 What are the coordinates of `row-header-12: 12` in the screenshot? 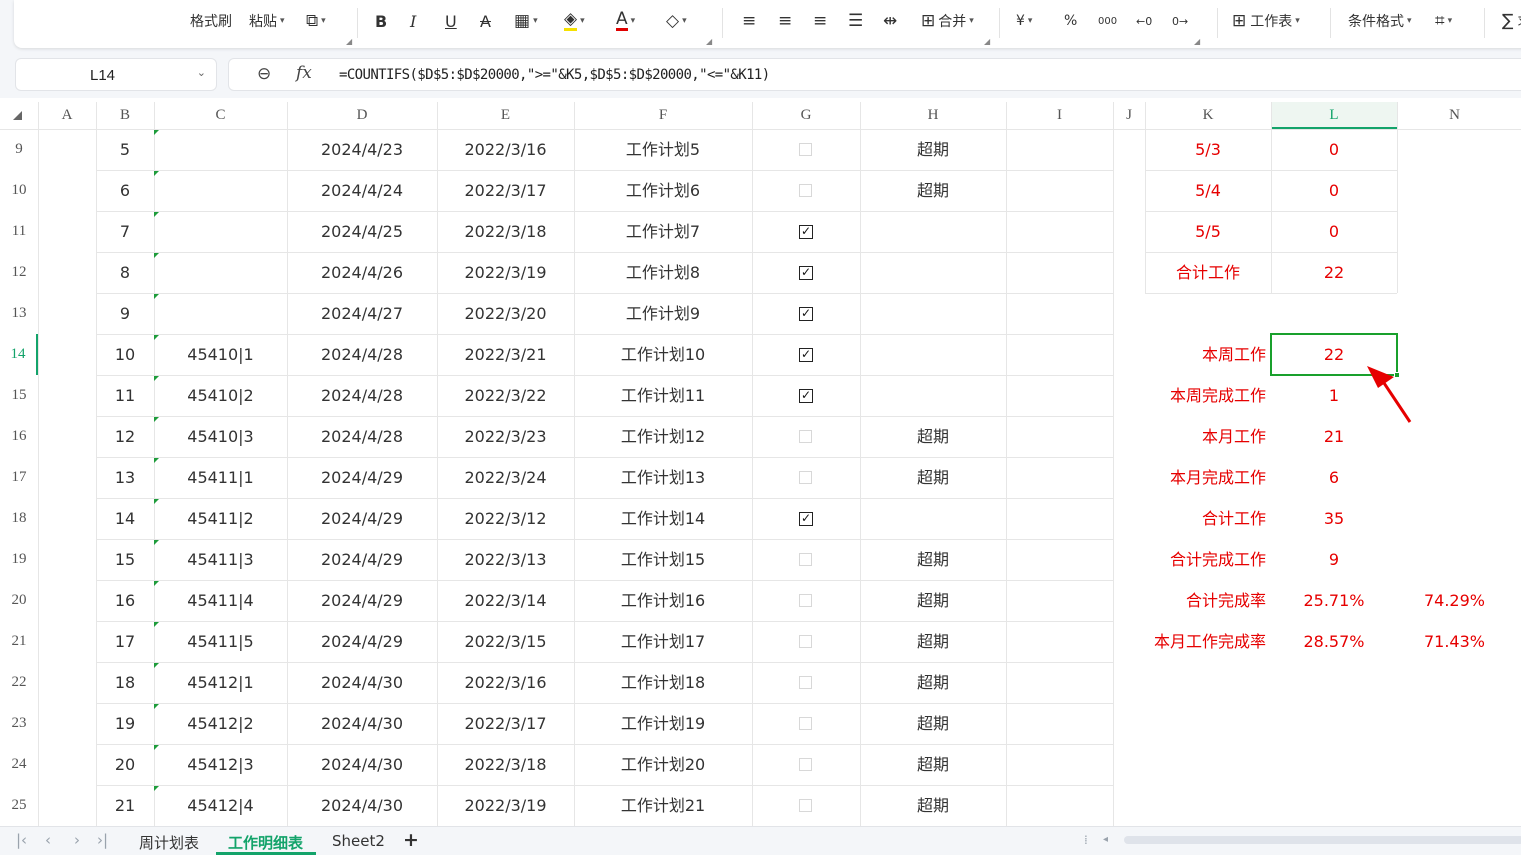 It's located at (19, 272).